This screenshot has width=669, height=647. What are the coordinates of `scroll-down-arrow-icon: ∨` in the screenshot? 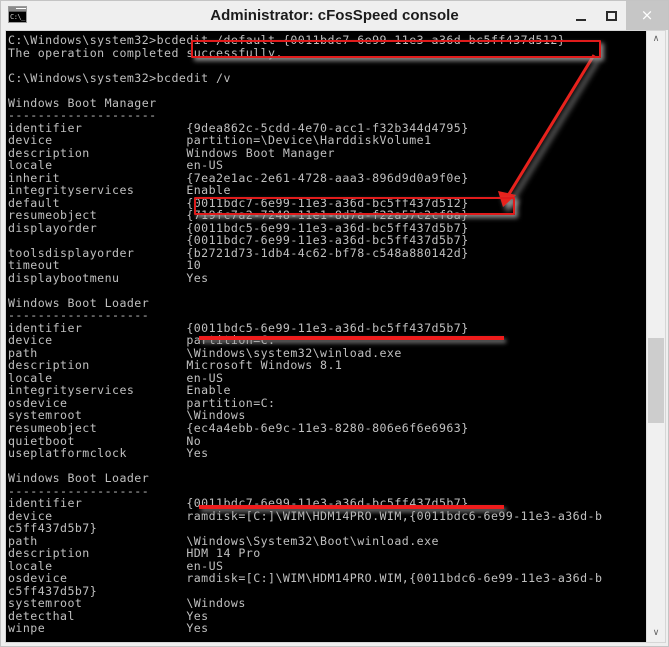 It's located at (656, 633).